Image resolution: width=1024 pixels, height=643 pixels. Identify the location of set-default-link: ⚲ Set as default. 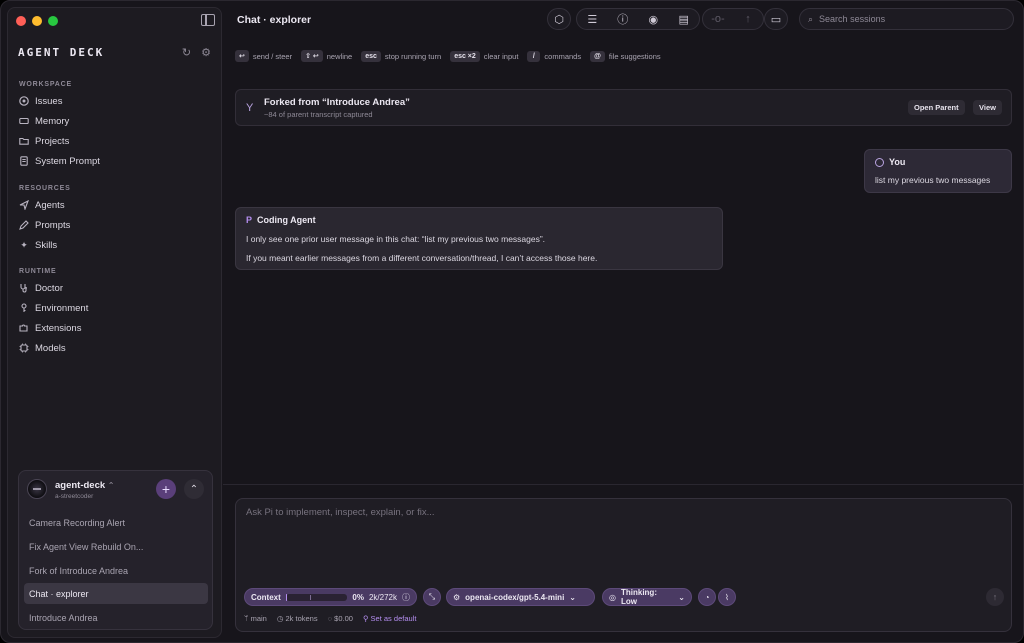
(389, 618).